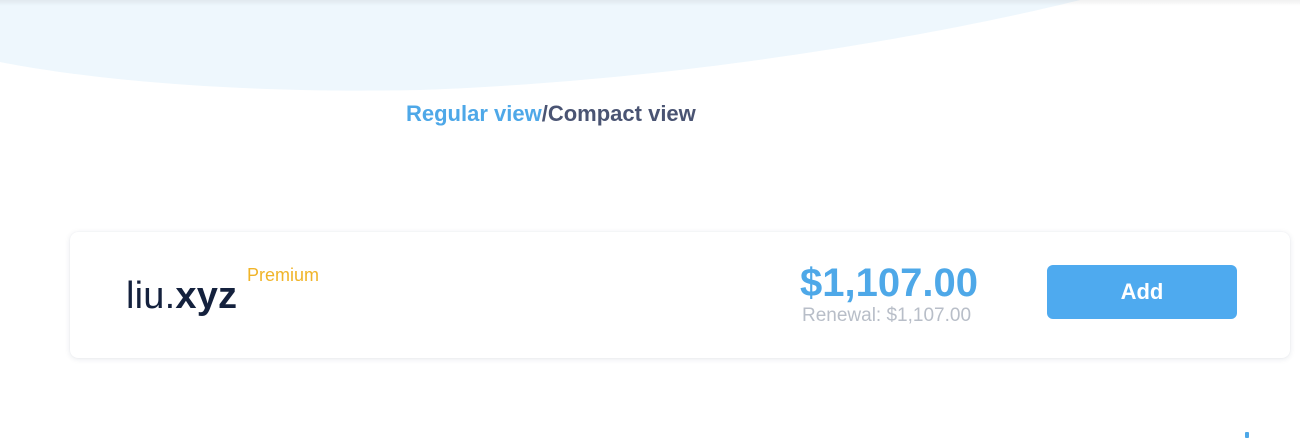 This screenshot has height=438, width=1300. What do you see at coordinates (1247, 435) in the screenshot?
I see `partial-element-edge` at bounding box center [1247, 435].